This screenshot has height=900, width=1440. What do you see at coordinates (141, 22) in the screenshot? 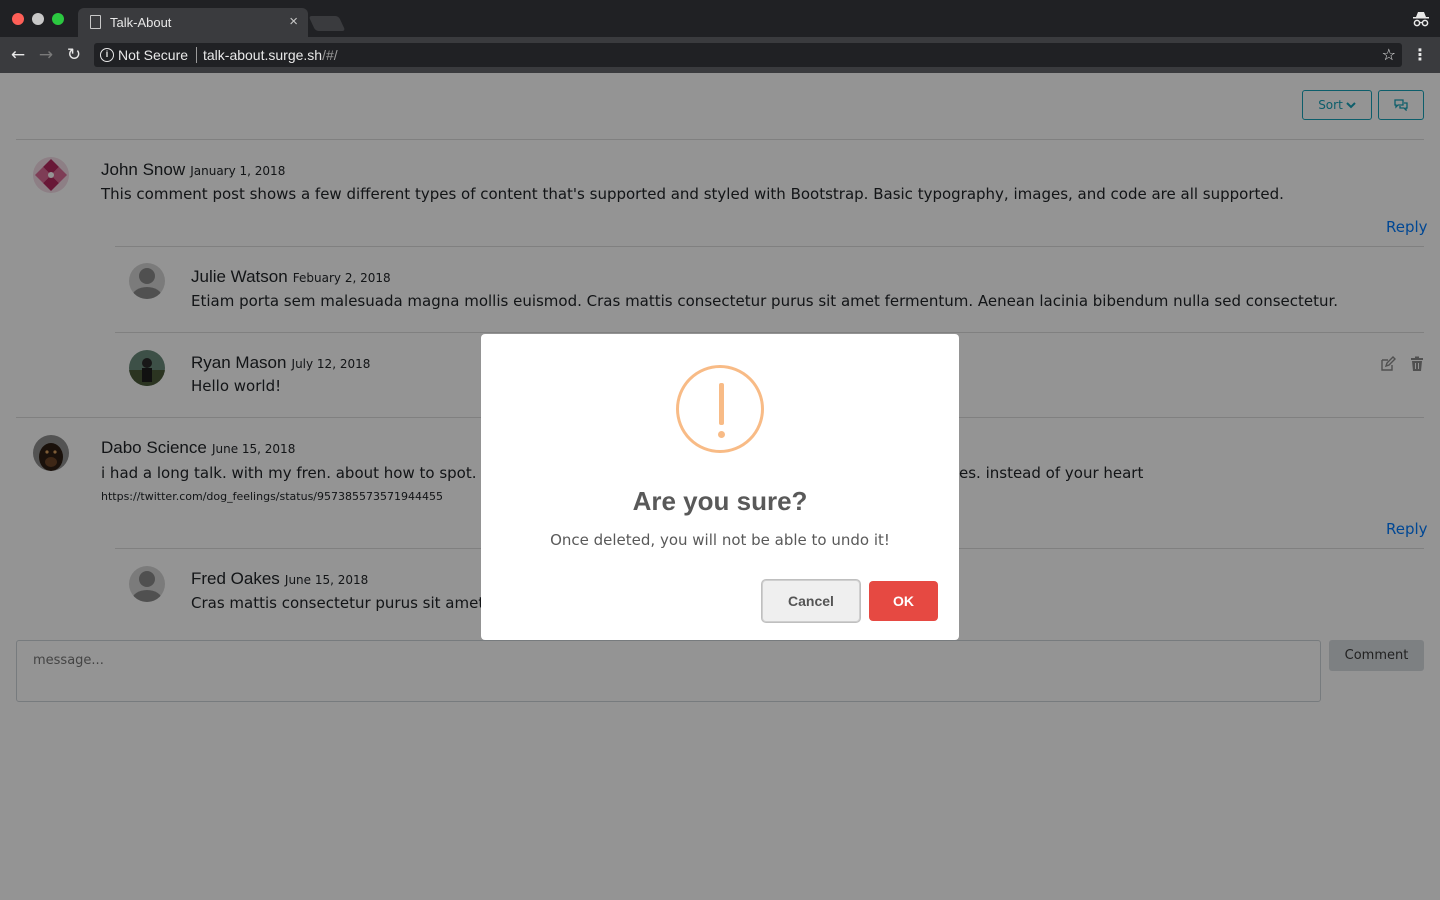
I see `tab-title: Talk-About` at bounding box center [141, 22].